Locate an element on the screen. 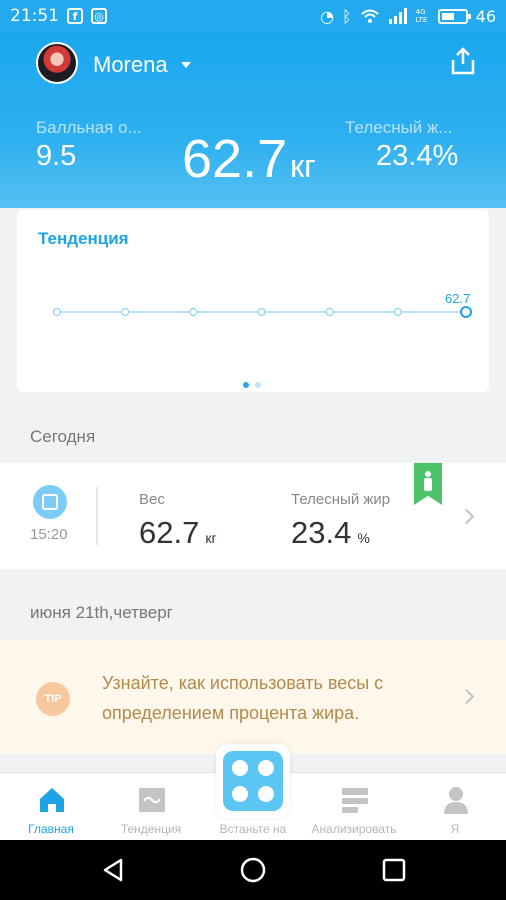 The image size is (506, 900). record-weight-label: Вес is located at coordinates (152, 499).